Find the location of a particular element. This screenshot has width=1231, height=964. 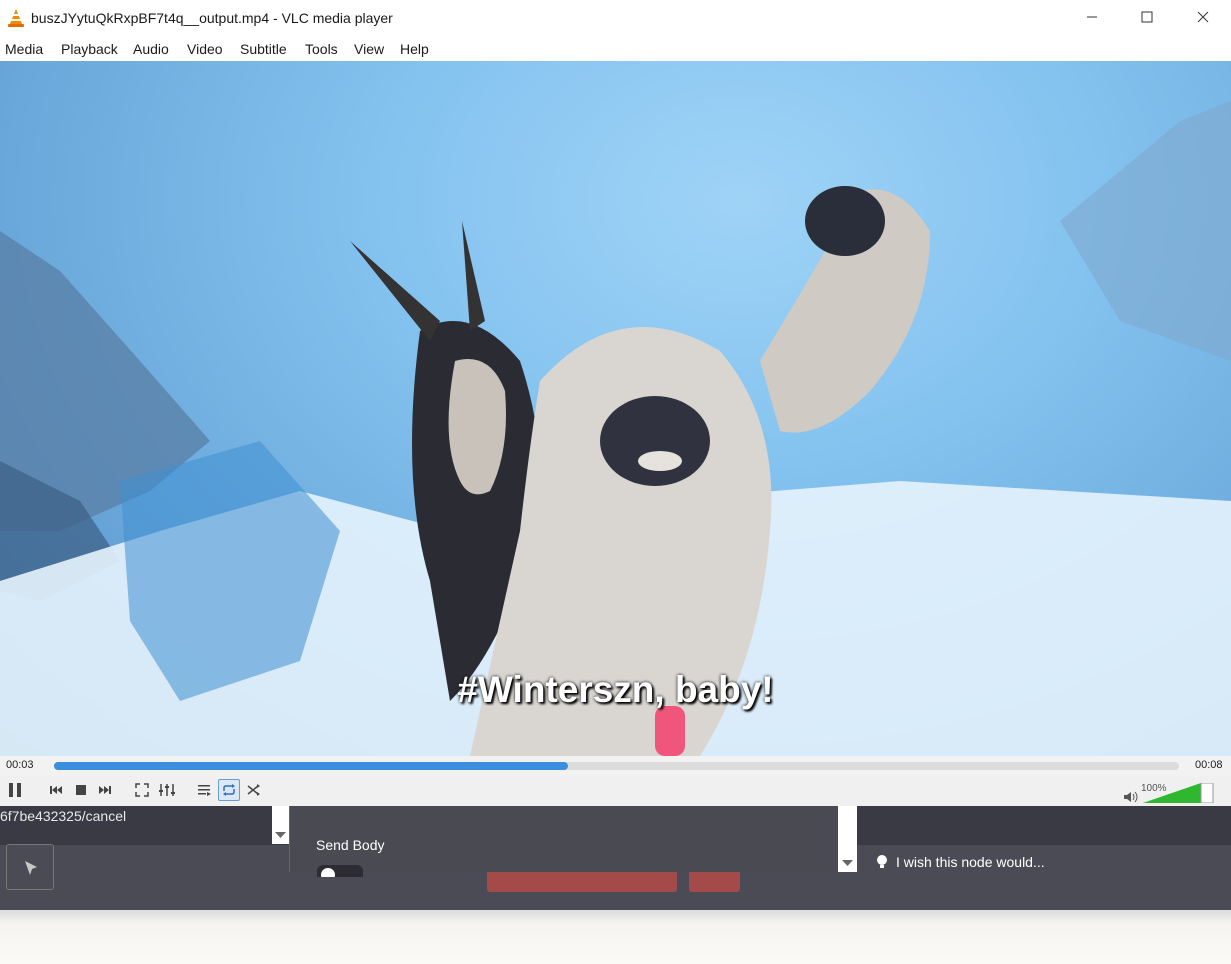

loop-icon is located at coordinates (229, 790).